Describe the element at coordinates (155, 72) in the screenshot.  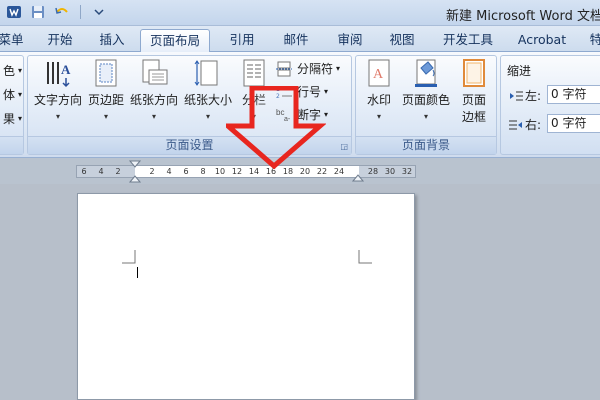
I see `orientation-icon` at that location.